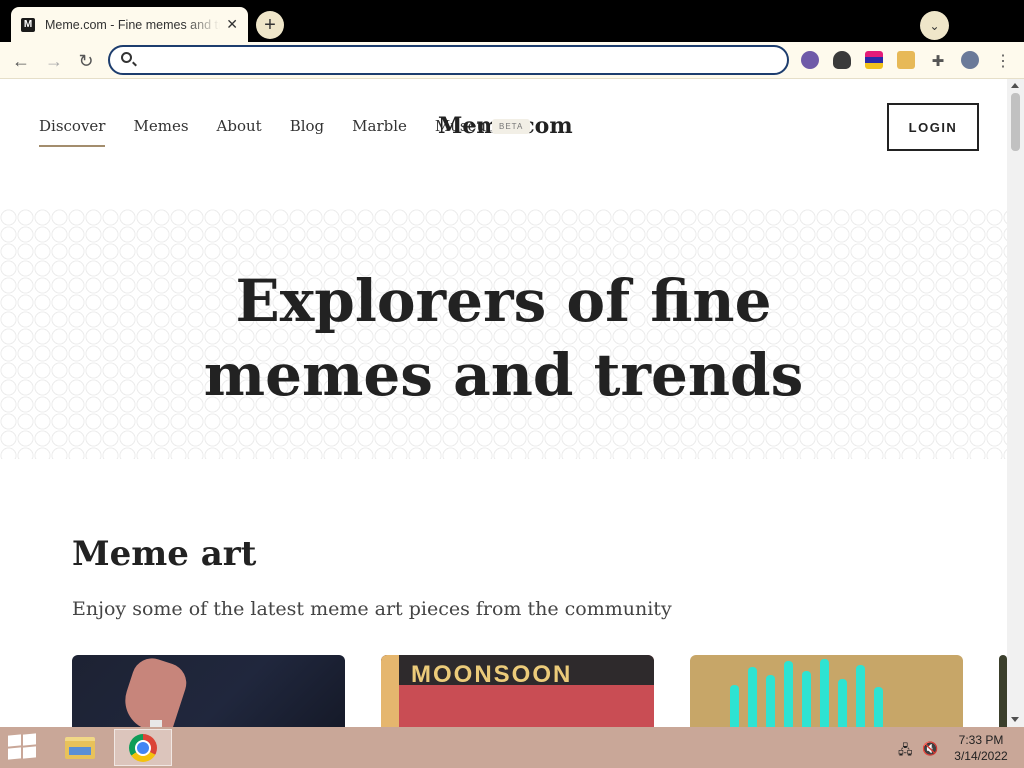 The height and width of the screenshot is (768, 1024). What do you see at coordinates (307, 132) in the screenshot?
I see `nav-blog: Blog` at bounding box center [307, 132].